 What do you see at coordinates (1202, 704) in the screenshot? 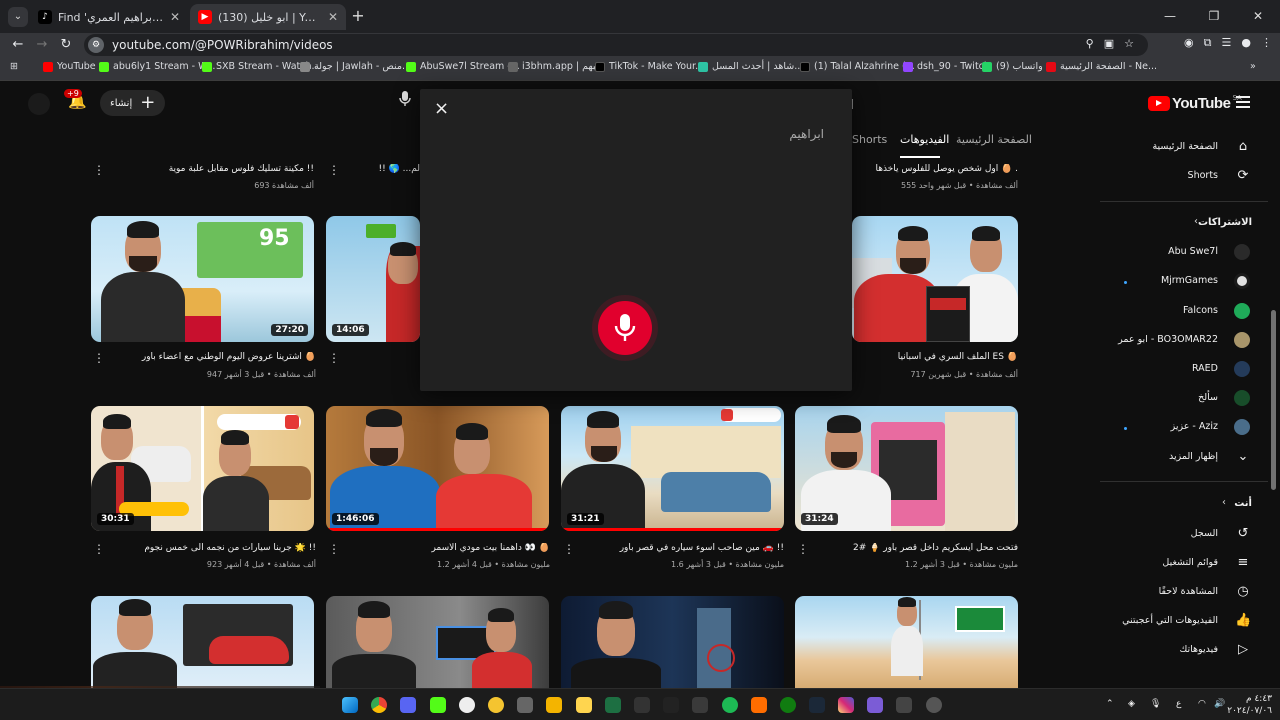
I see `wifi-icon: ◠` at bounding box center [1202, 704].